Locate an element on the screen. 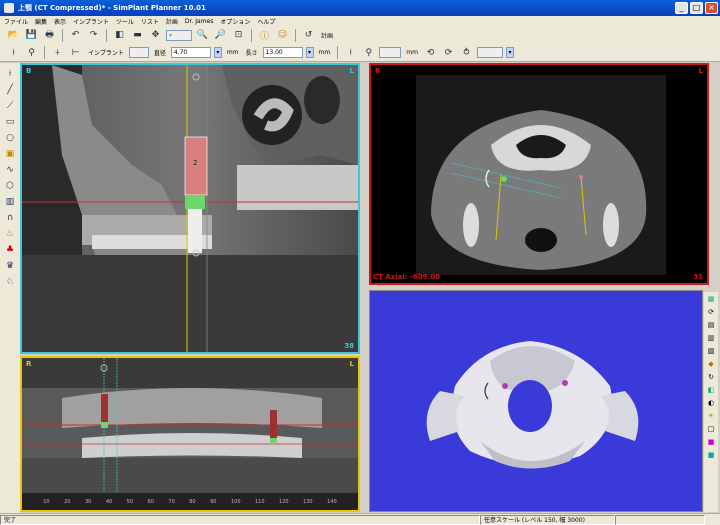 The width and height of the screenshot is (720, 525). menu-implant: インプラント is located at coordinates (91, 21).